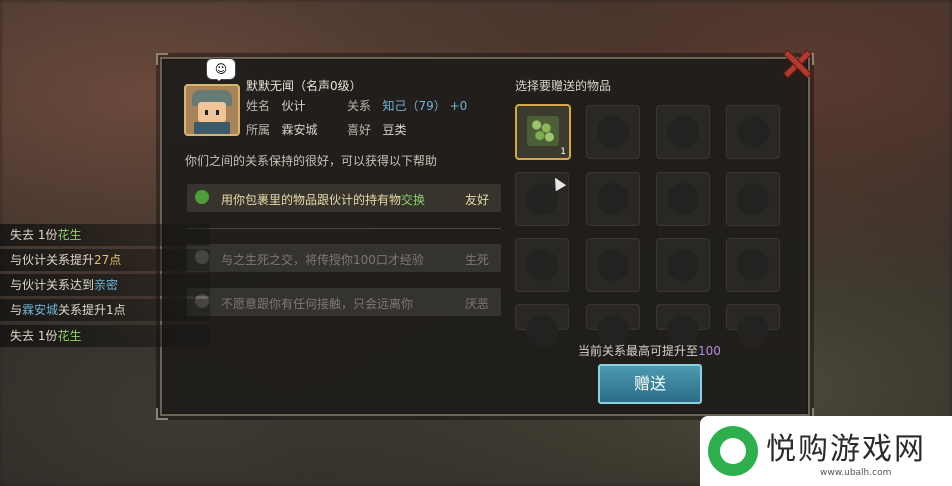 The width and height of the screenshot is (952, 486). Describe the element at coordinates (258, 106) in the screenshot. I see `name-label: 姓名` at that location.